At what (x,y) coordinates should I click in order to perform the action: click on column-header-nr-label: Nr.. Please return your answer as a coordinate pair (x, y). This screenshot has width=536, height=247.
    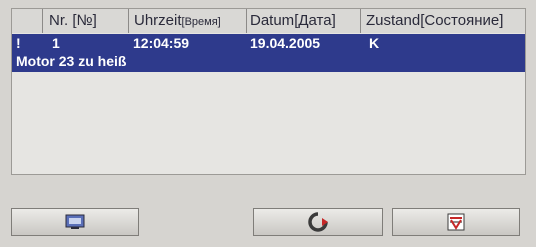
    Looking at the image, I should click on (59, 20).